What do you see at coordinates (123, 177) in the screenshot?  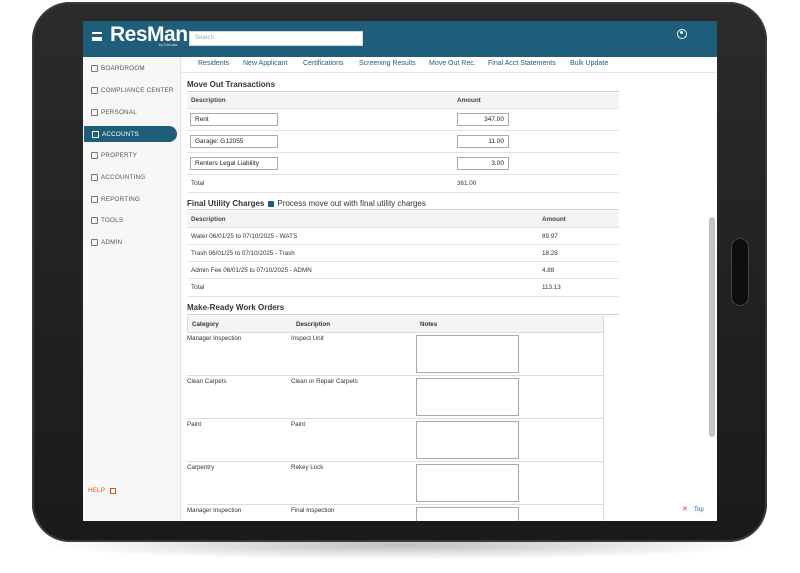 I see `sidebar-item-label: ACCOUNTING` at bounding box center [123, 177].